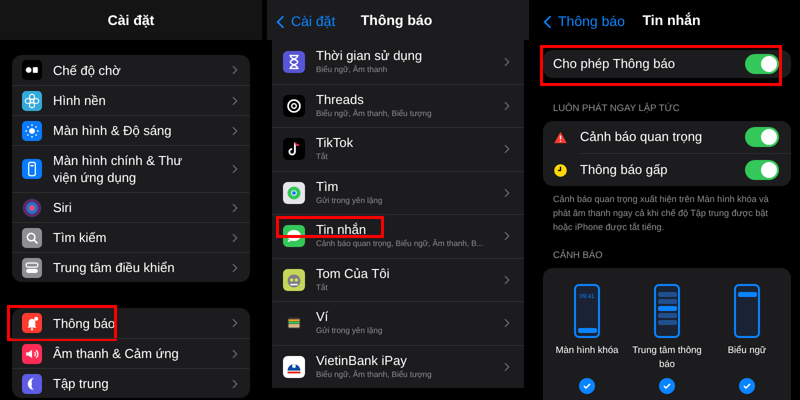  I want to click on settings-row: Thông báo gấp, so click(667, 170).